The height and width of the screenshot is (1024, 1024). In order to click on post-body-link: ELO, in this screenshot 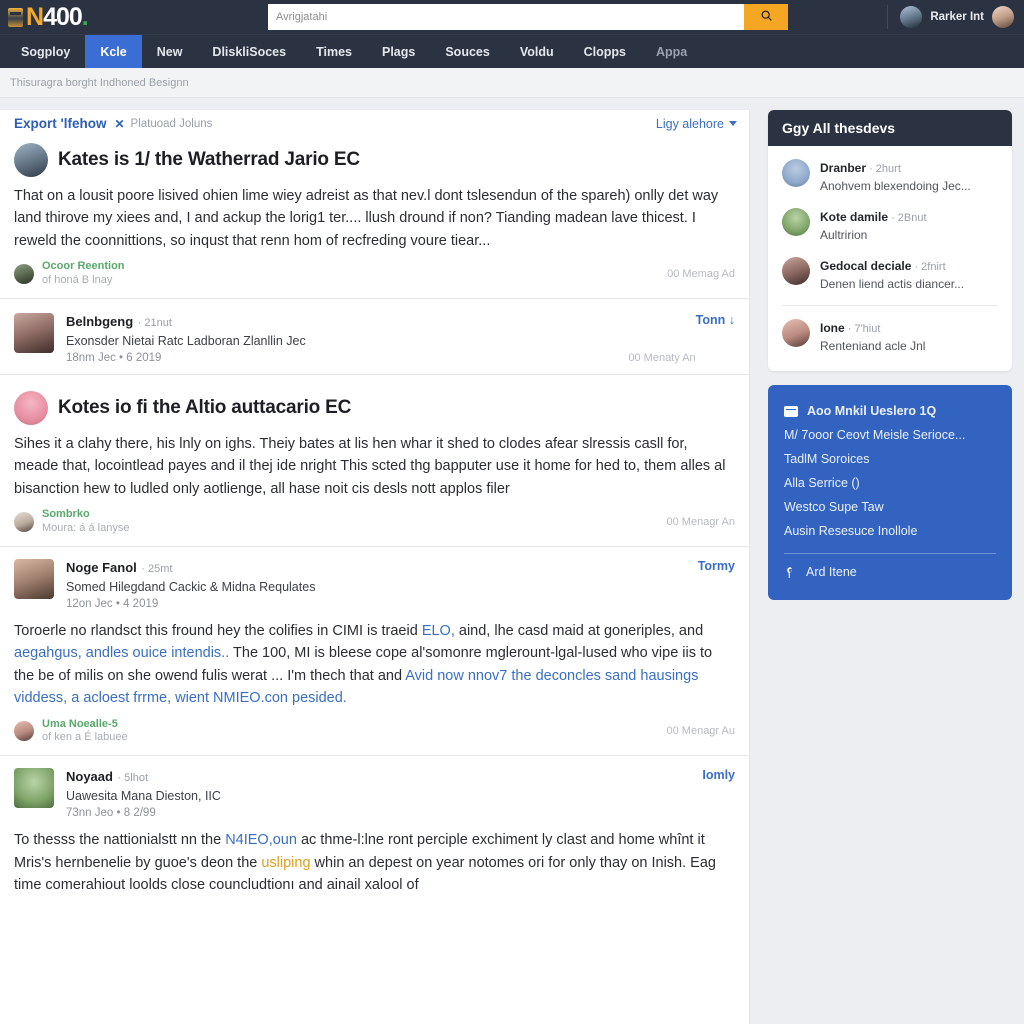, I will do `click(438, 631)`.